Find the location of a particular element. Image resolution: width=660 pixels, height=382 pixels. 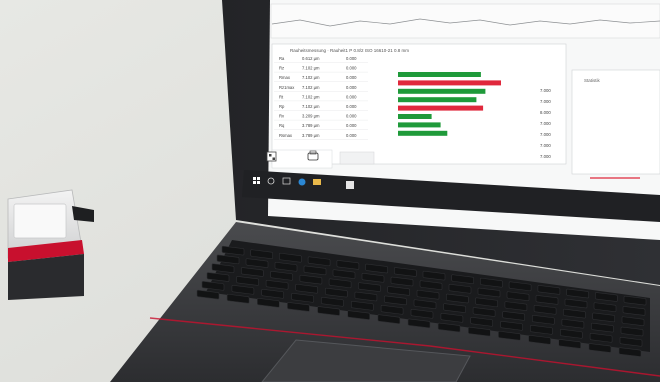

edge-icon is located at coordinates (302, 182).